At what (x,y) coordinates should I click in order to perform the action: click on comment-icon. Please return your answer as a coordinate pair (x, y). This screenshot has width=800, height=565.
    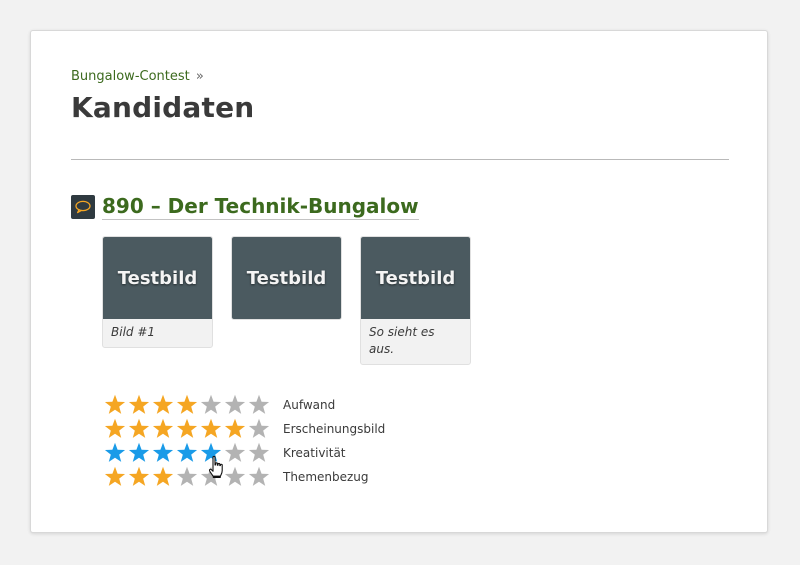
    Looking at the image, I should click on (83, 207).